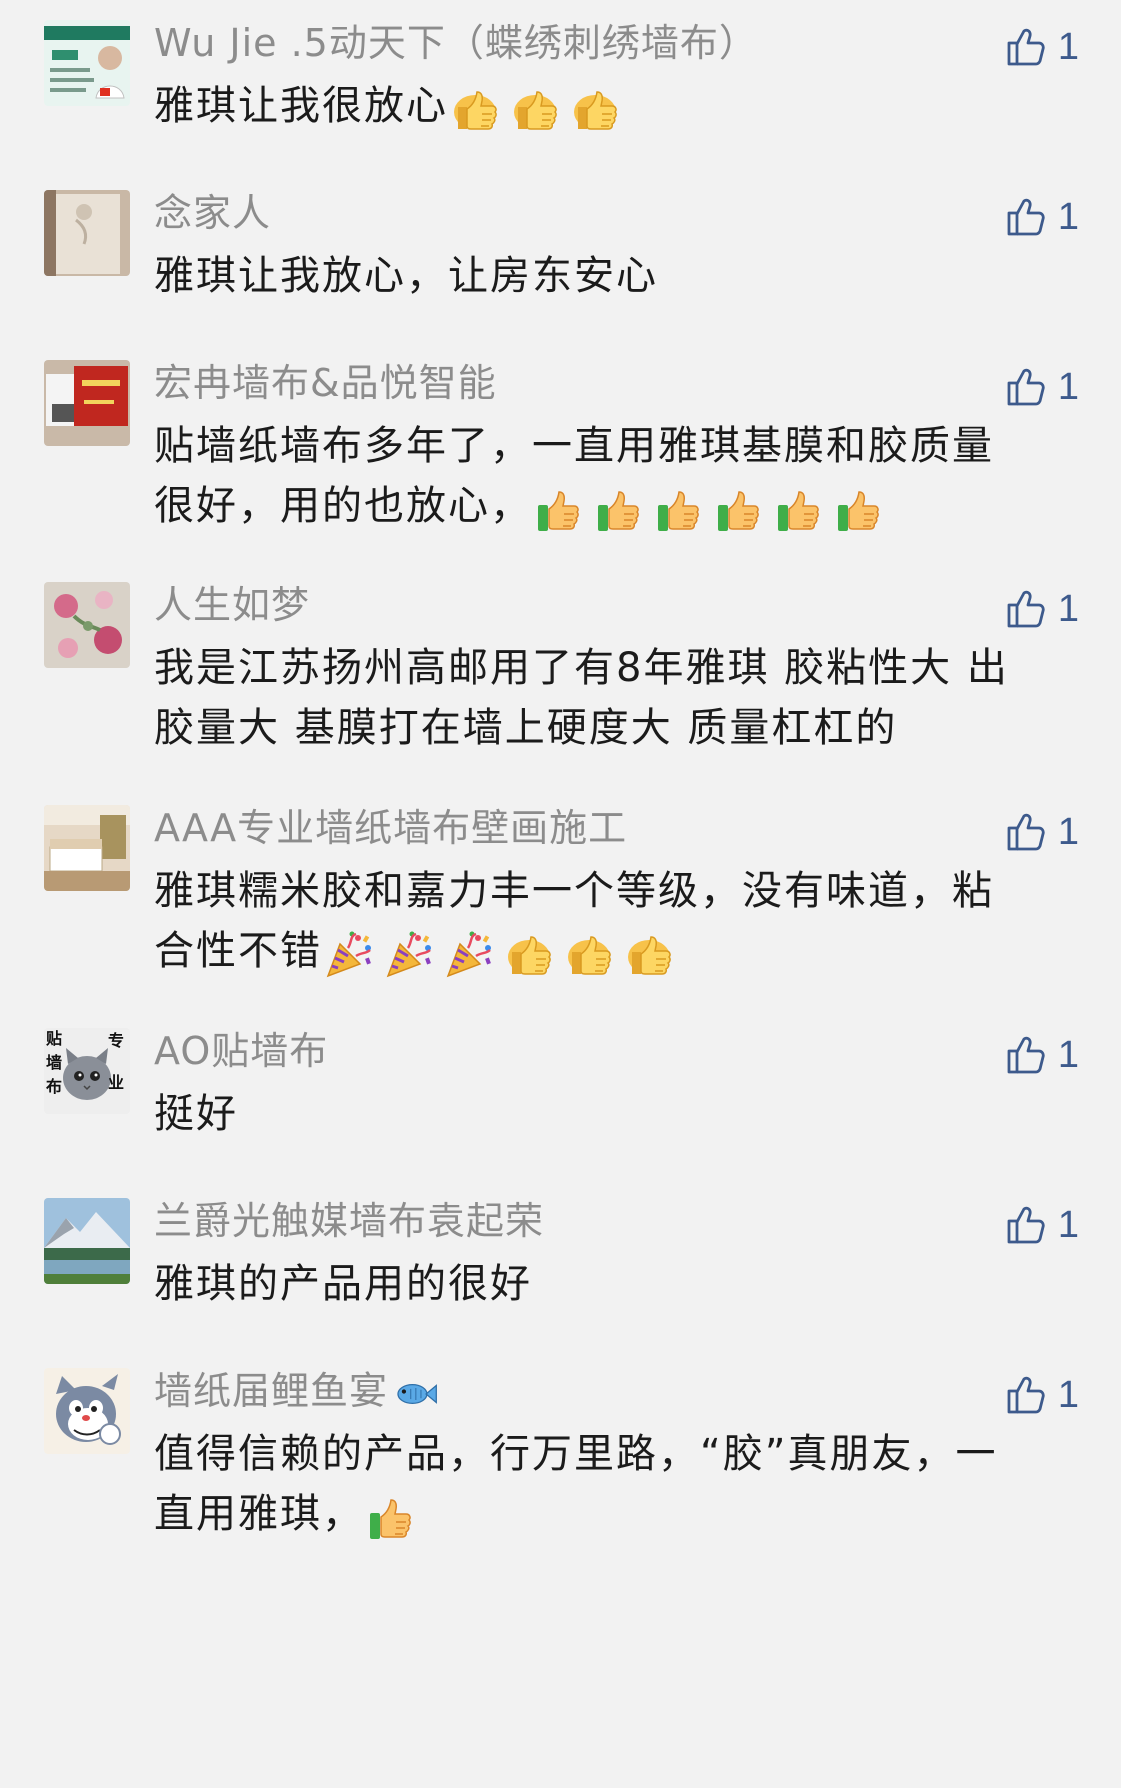 The image size is (1121, 1788). What do you see at coordinates (619, 951) in the screenshot?
I see `comment-line: 合性不错` at bounding box center [619, 951].